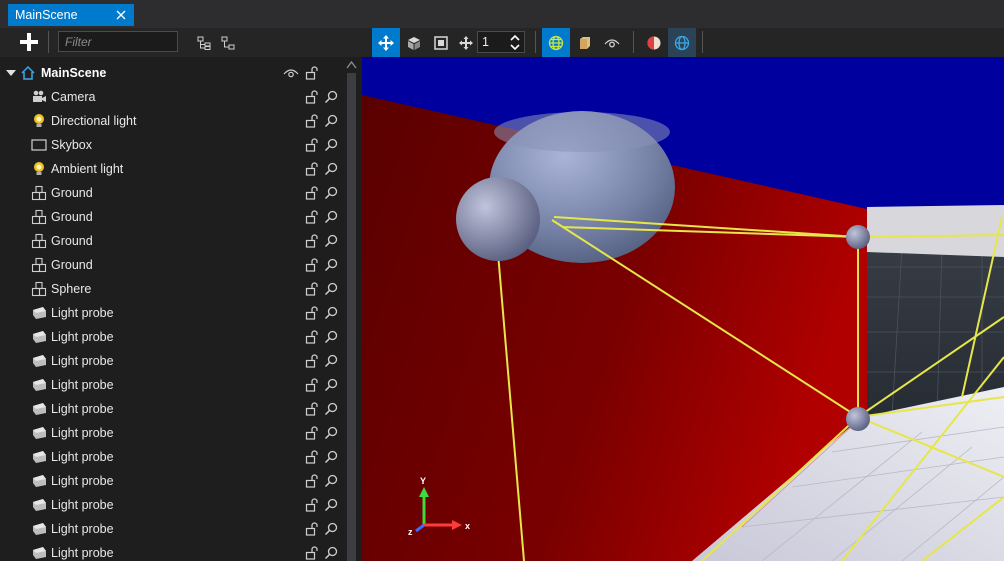 The image size is (1004, 561). Describe the element at coordinates (501, 42) in the screenshot. I see `snap-value-stepper: 1` at that location.